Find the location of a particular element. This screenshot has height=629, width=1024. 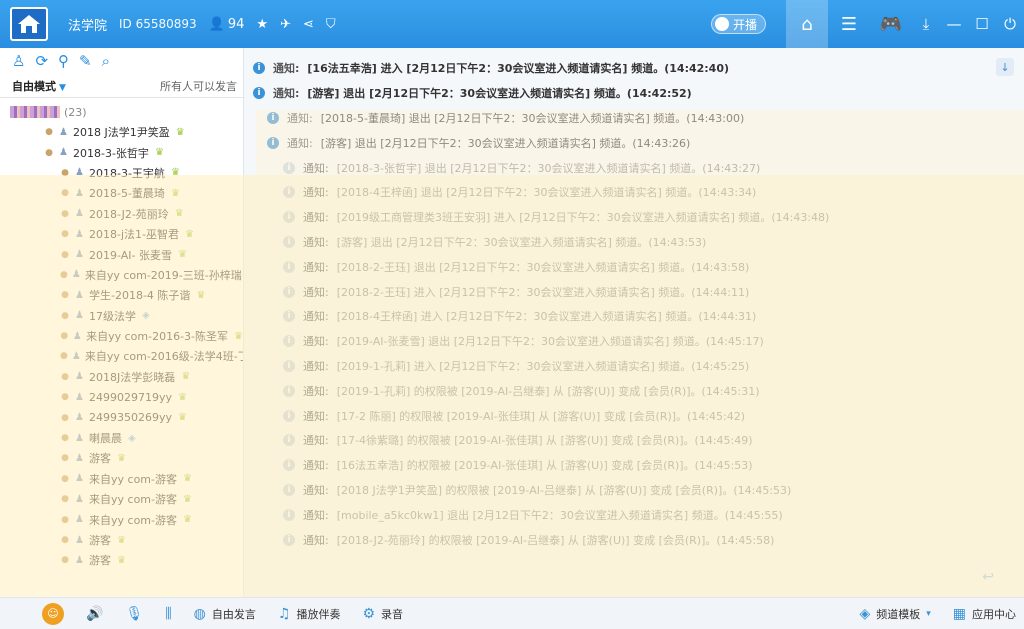

scroll-to-bottom-button: ↓ is located at coordinates (1005, 67).